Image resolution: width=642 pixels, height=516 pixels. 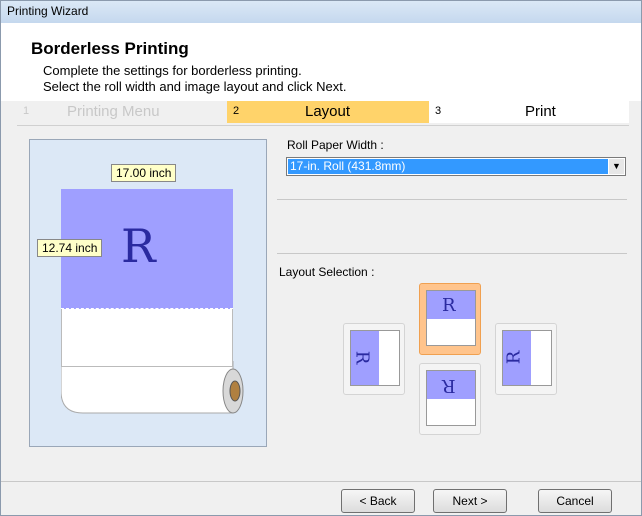 What do you see at coordinates (113, 111) in the screenshot?
I see `step-label: Printing Menu` at bounding box center [113, 111].